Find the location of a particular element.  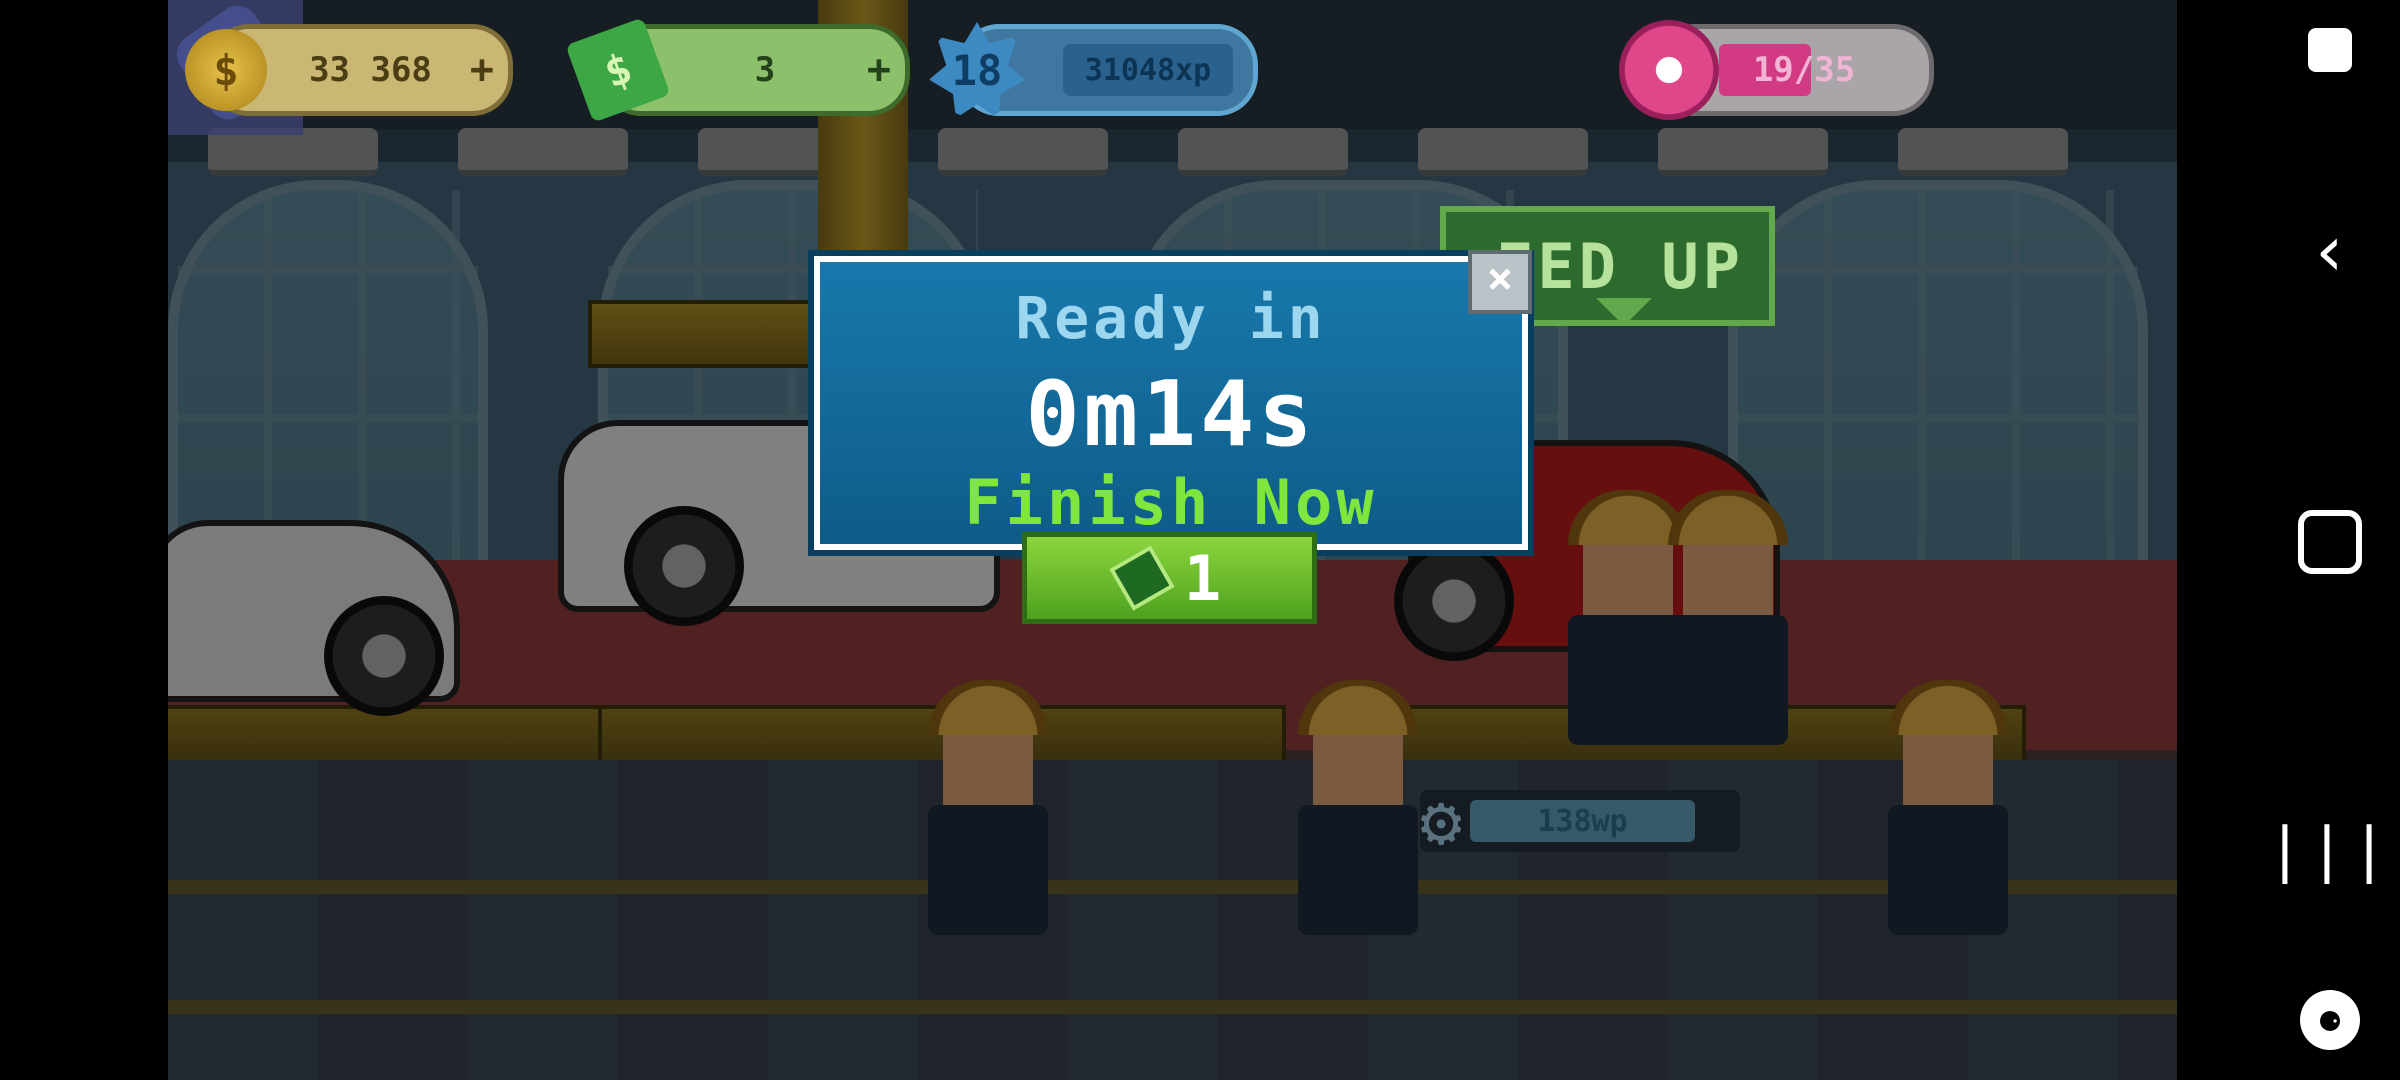

add-cash-icon: + is located at coordinates (879, 70).